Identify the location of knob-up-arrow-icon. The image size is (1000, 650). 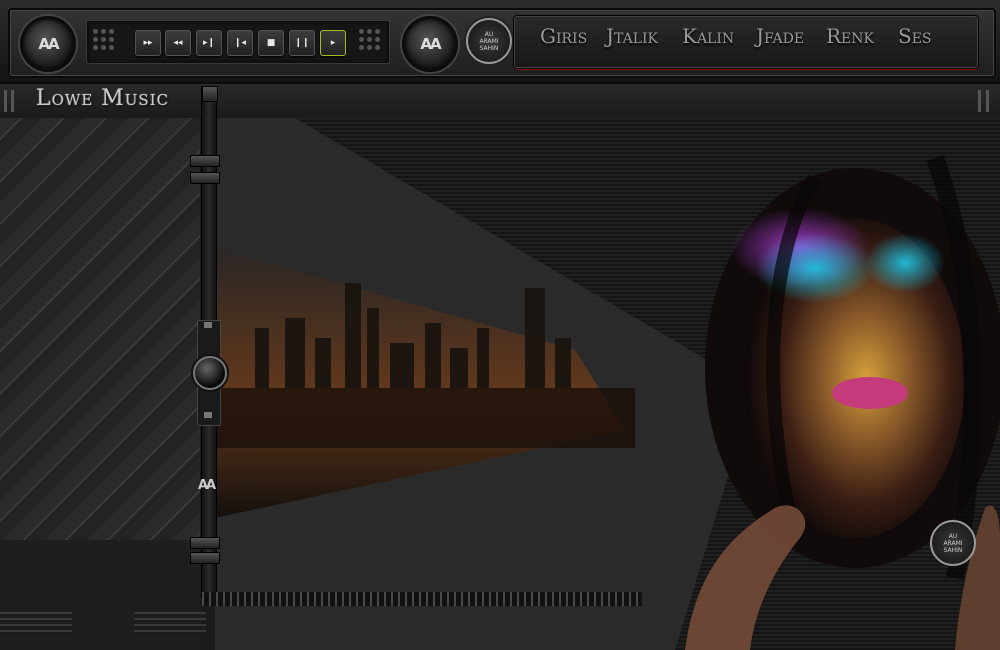
(208, 325).